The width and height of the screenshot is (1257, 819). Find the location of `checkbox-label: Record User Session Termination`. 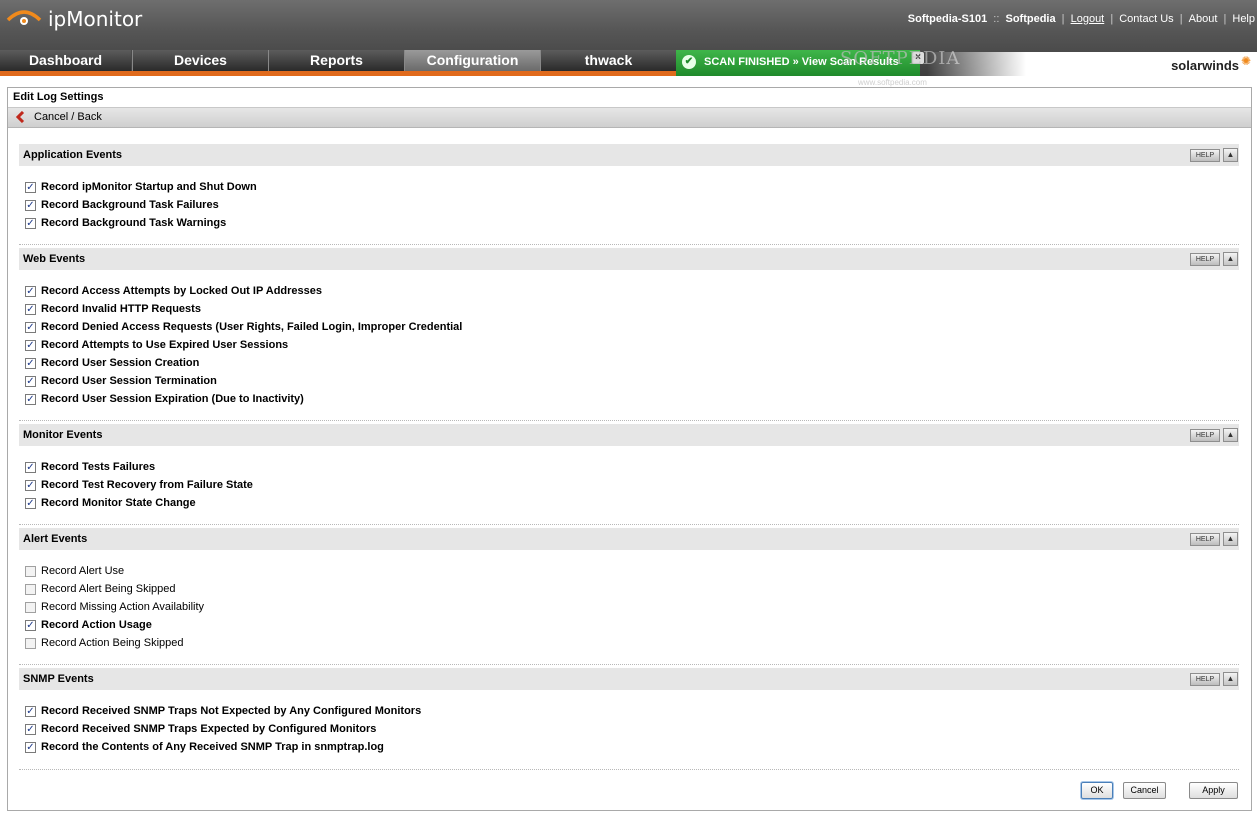

checkbox-label: Record User Session Termination is located at coordinates (129, 381).